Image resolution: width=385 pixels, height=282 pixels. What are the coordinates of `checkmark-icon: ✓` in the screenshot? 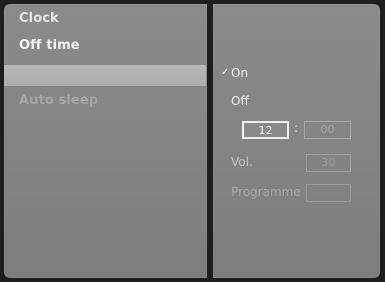 It's located at (225, 72).